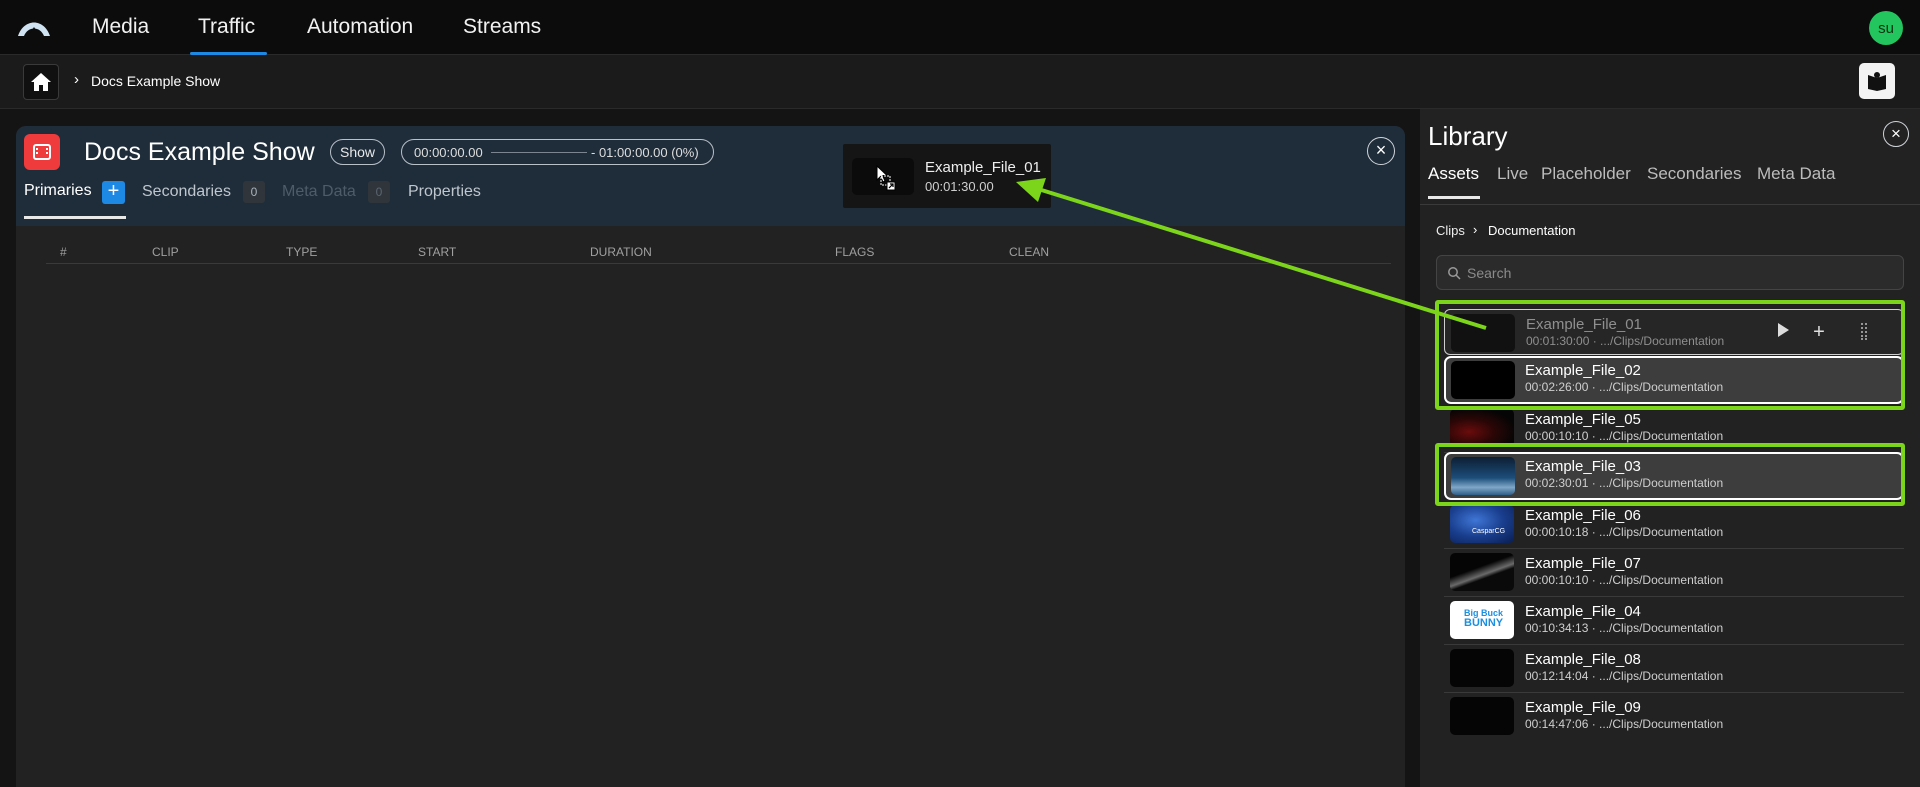  I want to click on tab-properties: Properties, so click(444, 192).